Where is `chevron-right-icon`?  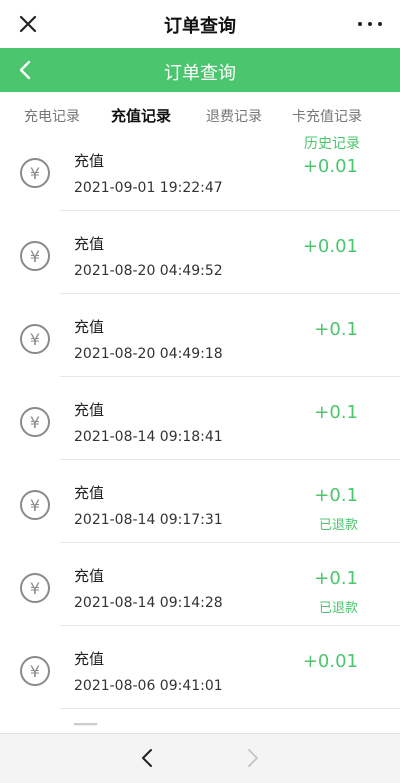
chevron-right-icon is located at coordinates (252, 758).